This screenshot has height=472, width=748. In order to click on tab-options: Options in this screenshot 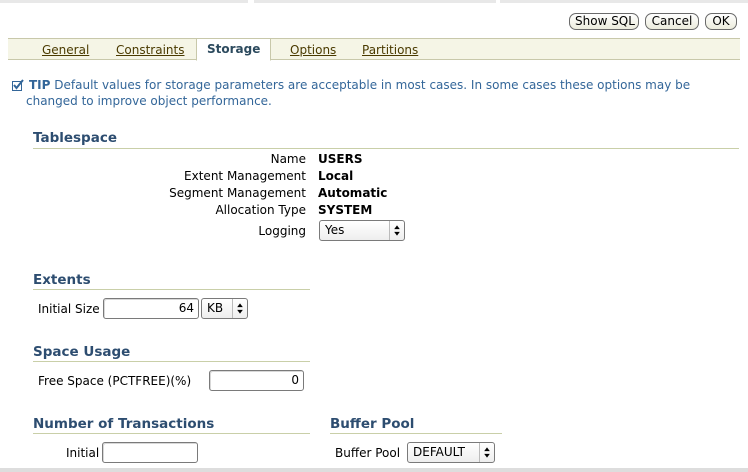, I will do `click(313, 50)`.